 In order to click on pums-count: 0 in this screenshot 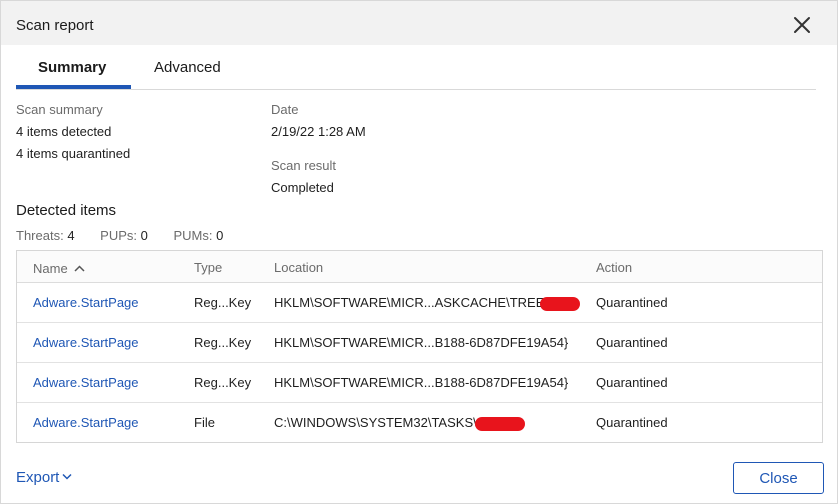, I will do `click(220, 235)`.